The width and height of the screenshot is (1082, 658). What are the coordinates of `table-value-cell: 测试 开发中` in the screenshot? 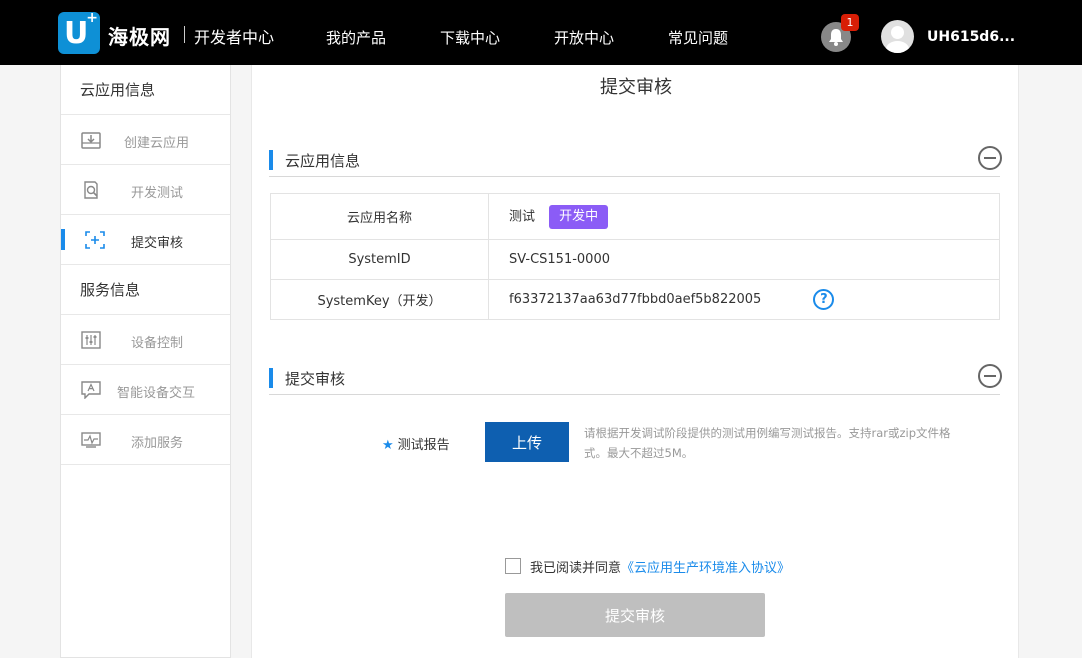 It's located at (744, 216).